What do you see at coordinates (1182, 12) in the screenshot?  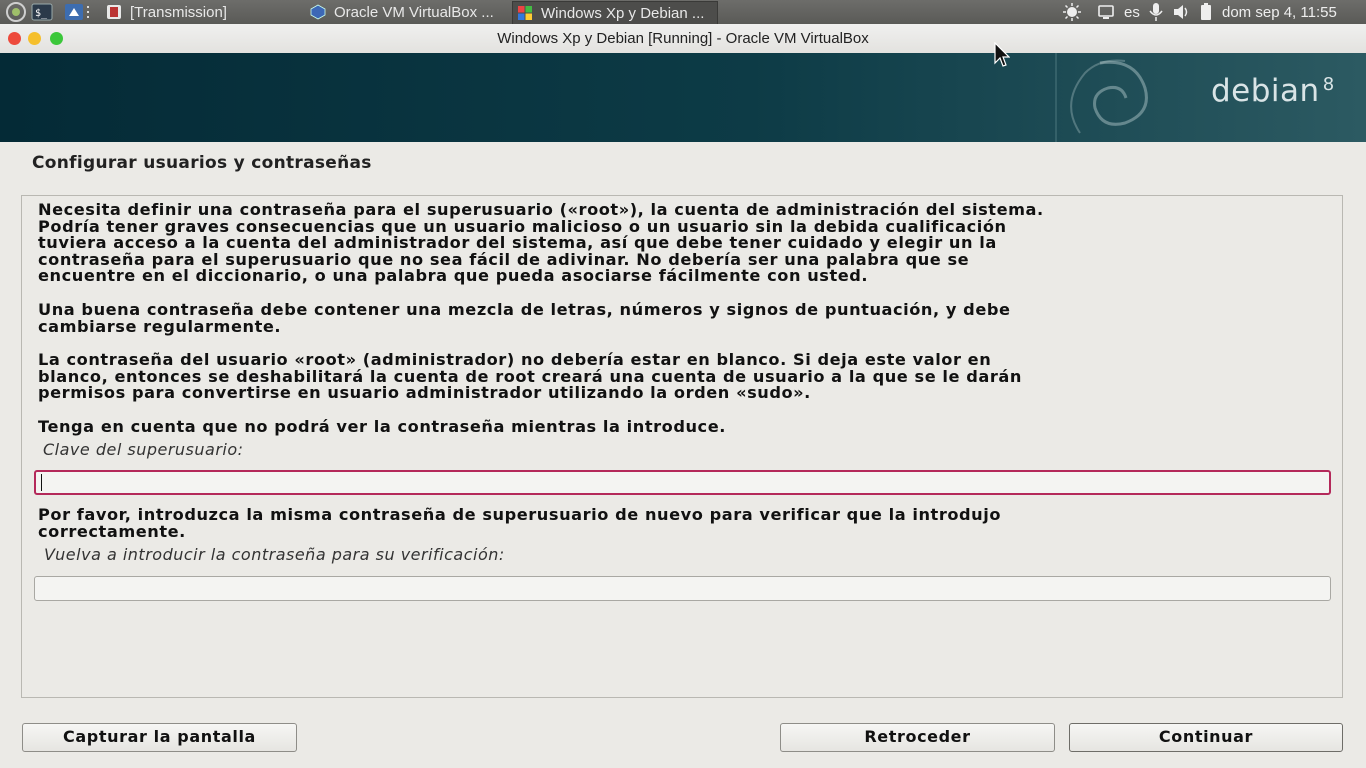 I see `volume-icon` at bounding box center [1182, 12].